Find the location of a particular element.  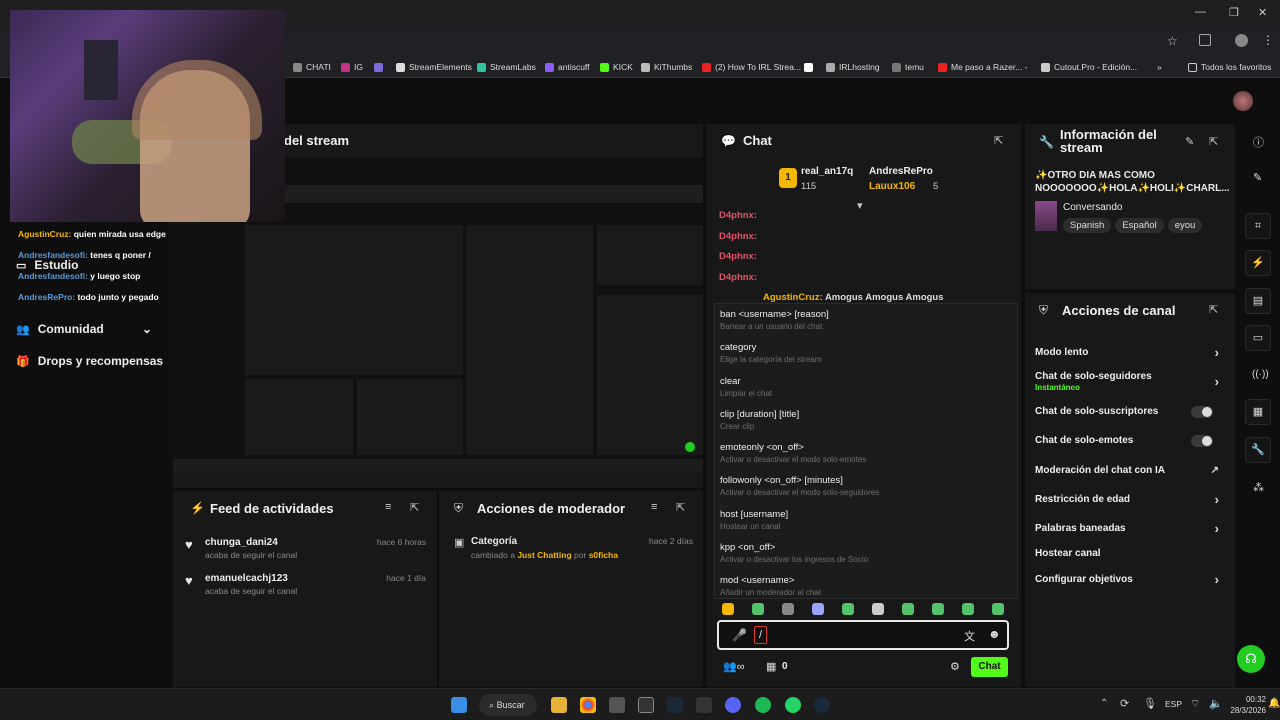

spotify-icon is located at coordinates (763, 705).